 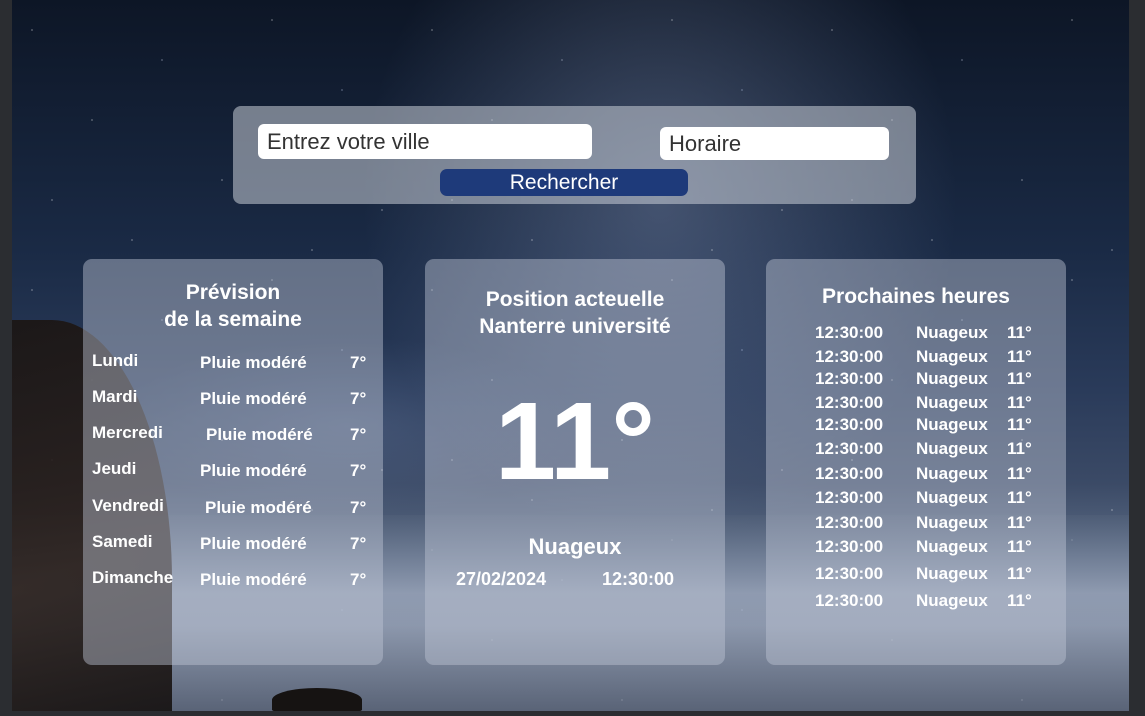 I want to click on current-location-name: Nanterre université, so click(x=575, y=326).